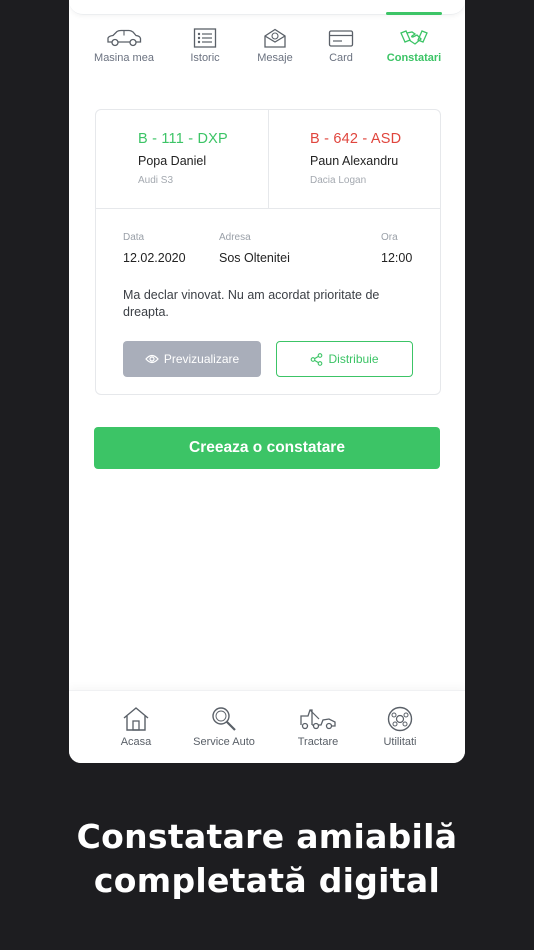  Describe the element at coordinates (205, 58) in the screenshot. I see `tab-label: Istoric` at that location.